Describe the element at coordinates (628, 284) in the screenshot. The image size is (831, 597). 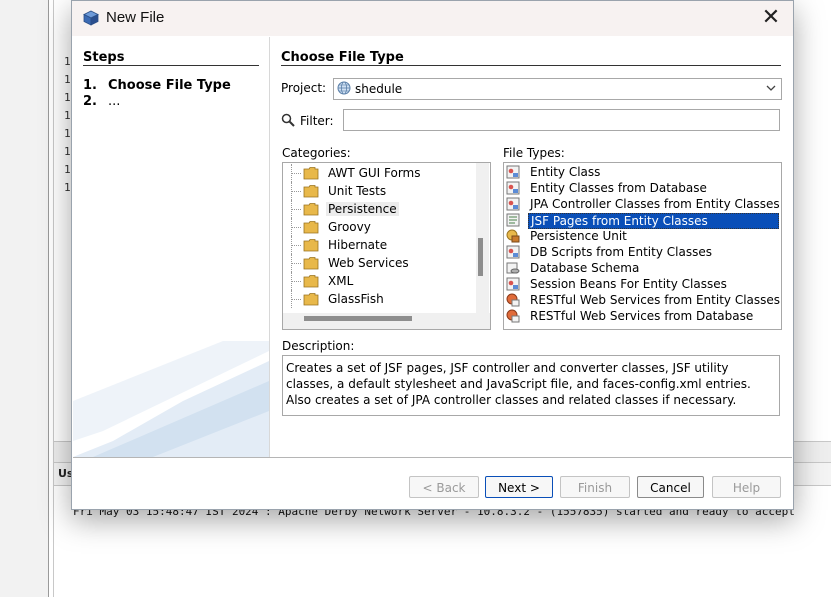
I see `file-type-label: Session Beans For Entity Classes` at that location.